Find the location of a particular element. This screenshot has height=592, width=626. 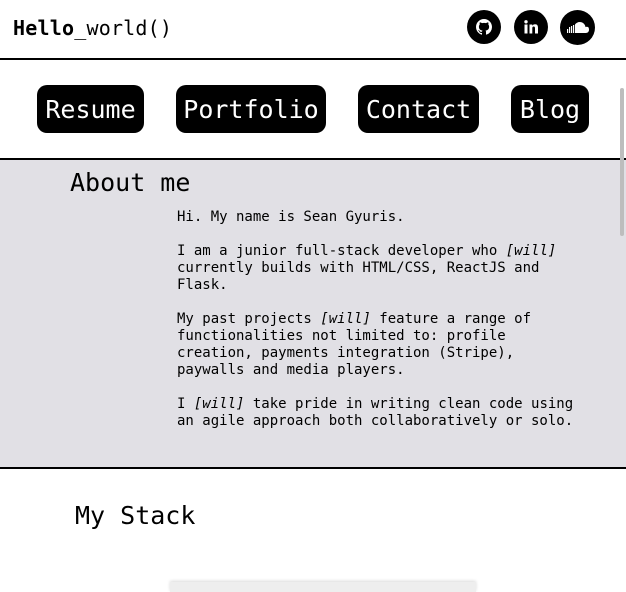

stack-card is located at coordinates (323, 587).